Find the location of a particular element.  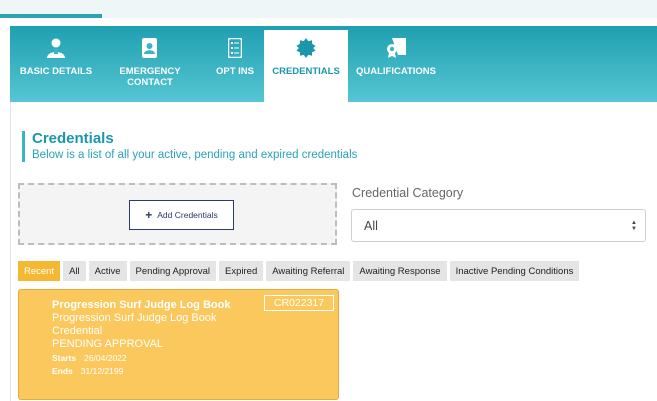

tab-opt-ins: OPT INS is located at coordinates (235, 64).